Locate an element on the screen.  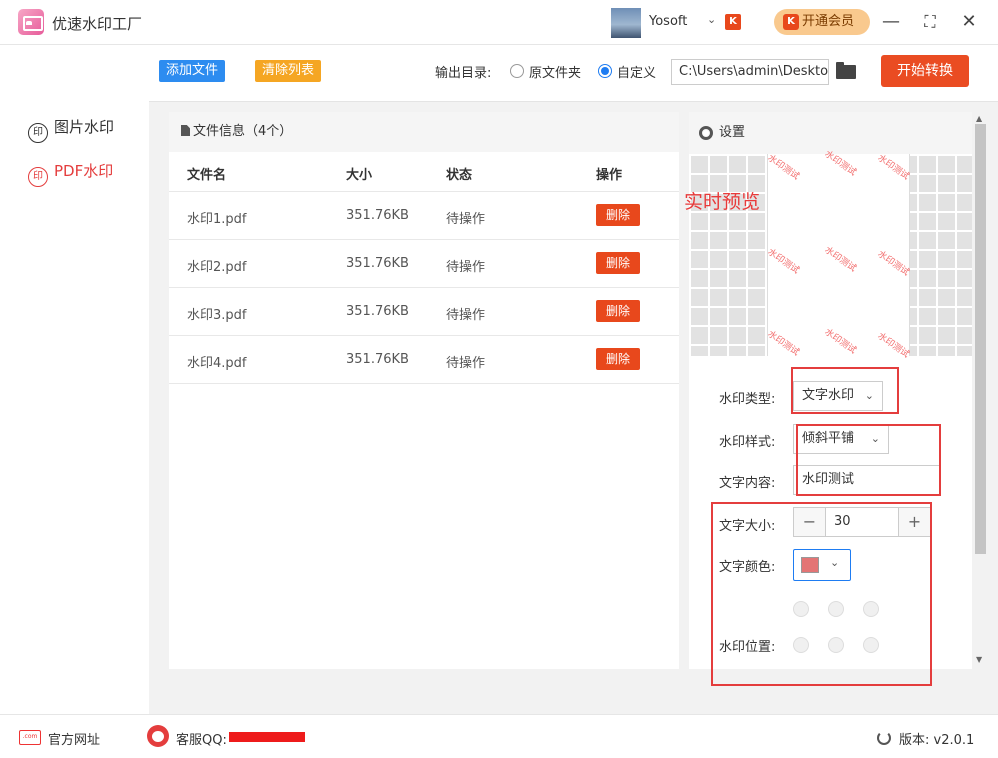
refresh-icon is located at coordinates (884, 738).